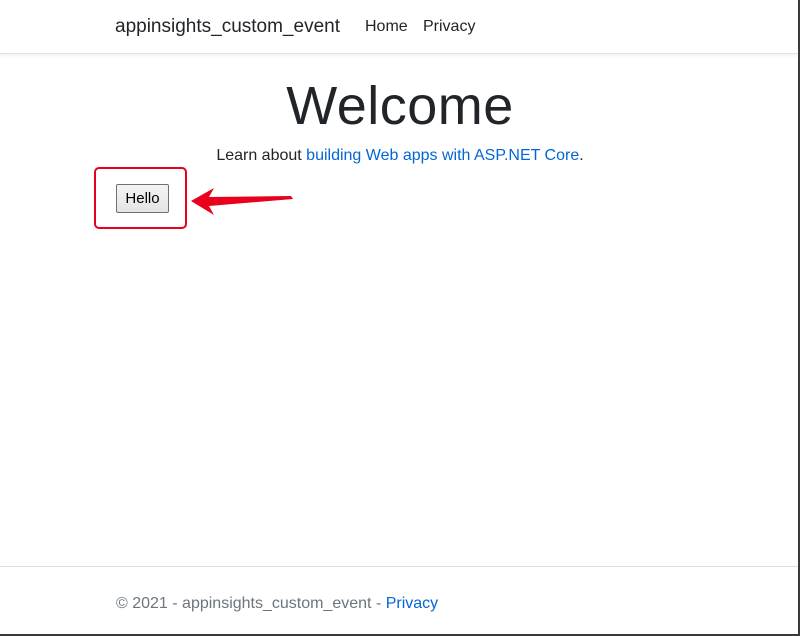 This screenshot has width=800, height=636. What do you see at coordinates (227, 27) in the screenshot?
I see `brand-link: appinsights_custom_event` at bounding box center [227, 27].